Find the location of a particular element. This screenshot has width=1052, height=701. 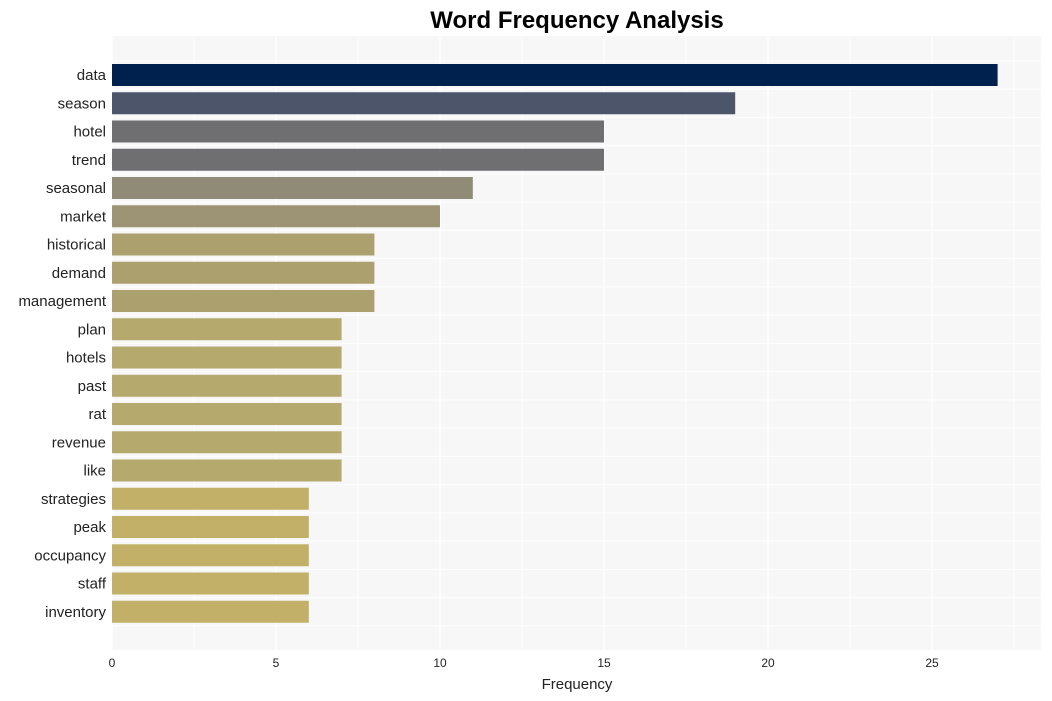

y-tick-label: past is located at coordinates (92, 386).